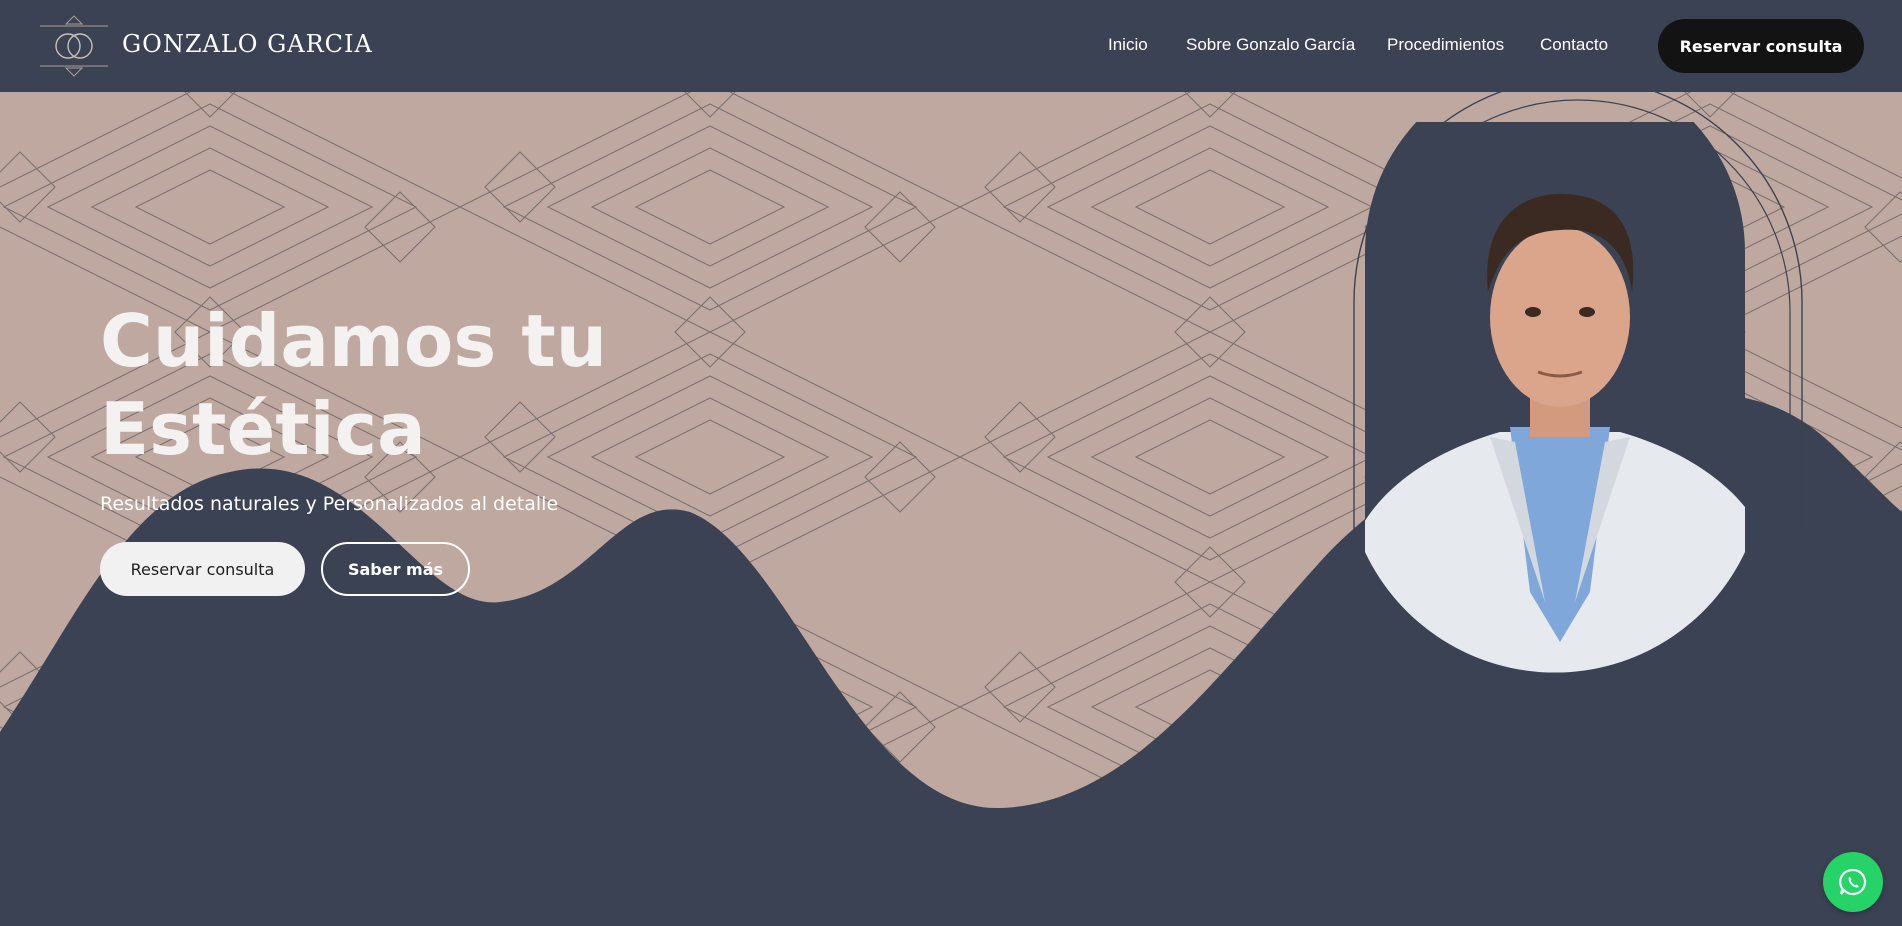  I want to click on nav-item-procedimientos: Procedimientos, so click(1445, 45).